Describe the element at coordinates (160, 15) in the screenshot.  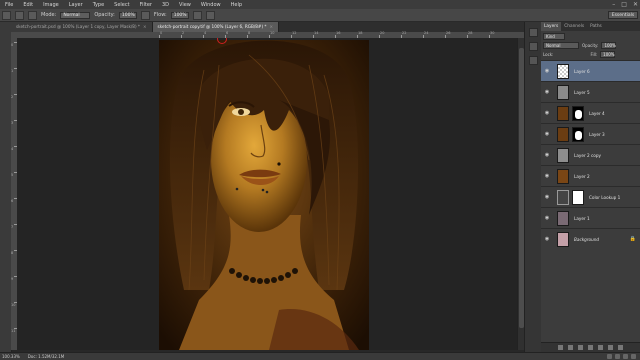
I see `flow-label: Flow:` at that location.